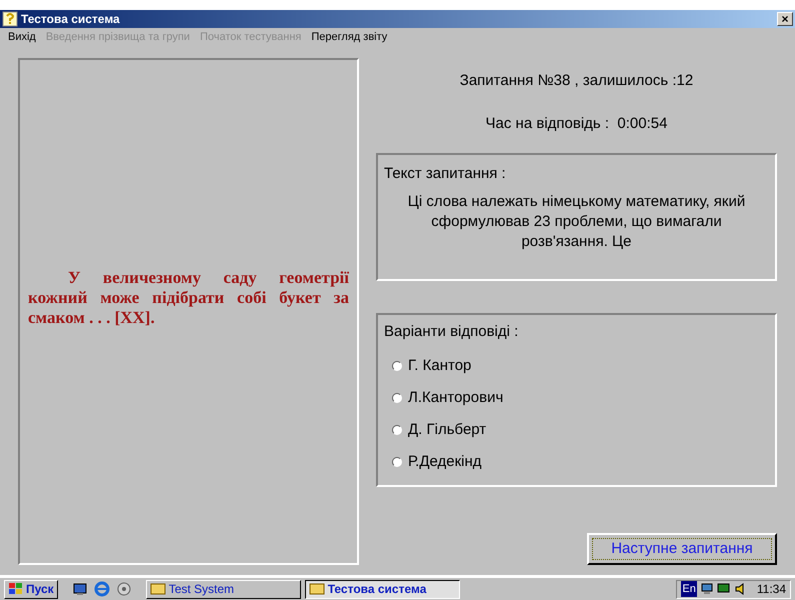 The height and width of the screenshot is (600, 795). I want to click on menu-item: Вихід, so click(22, 37).